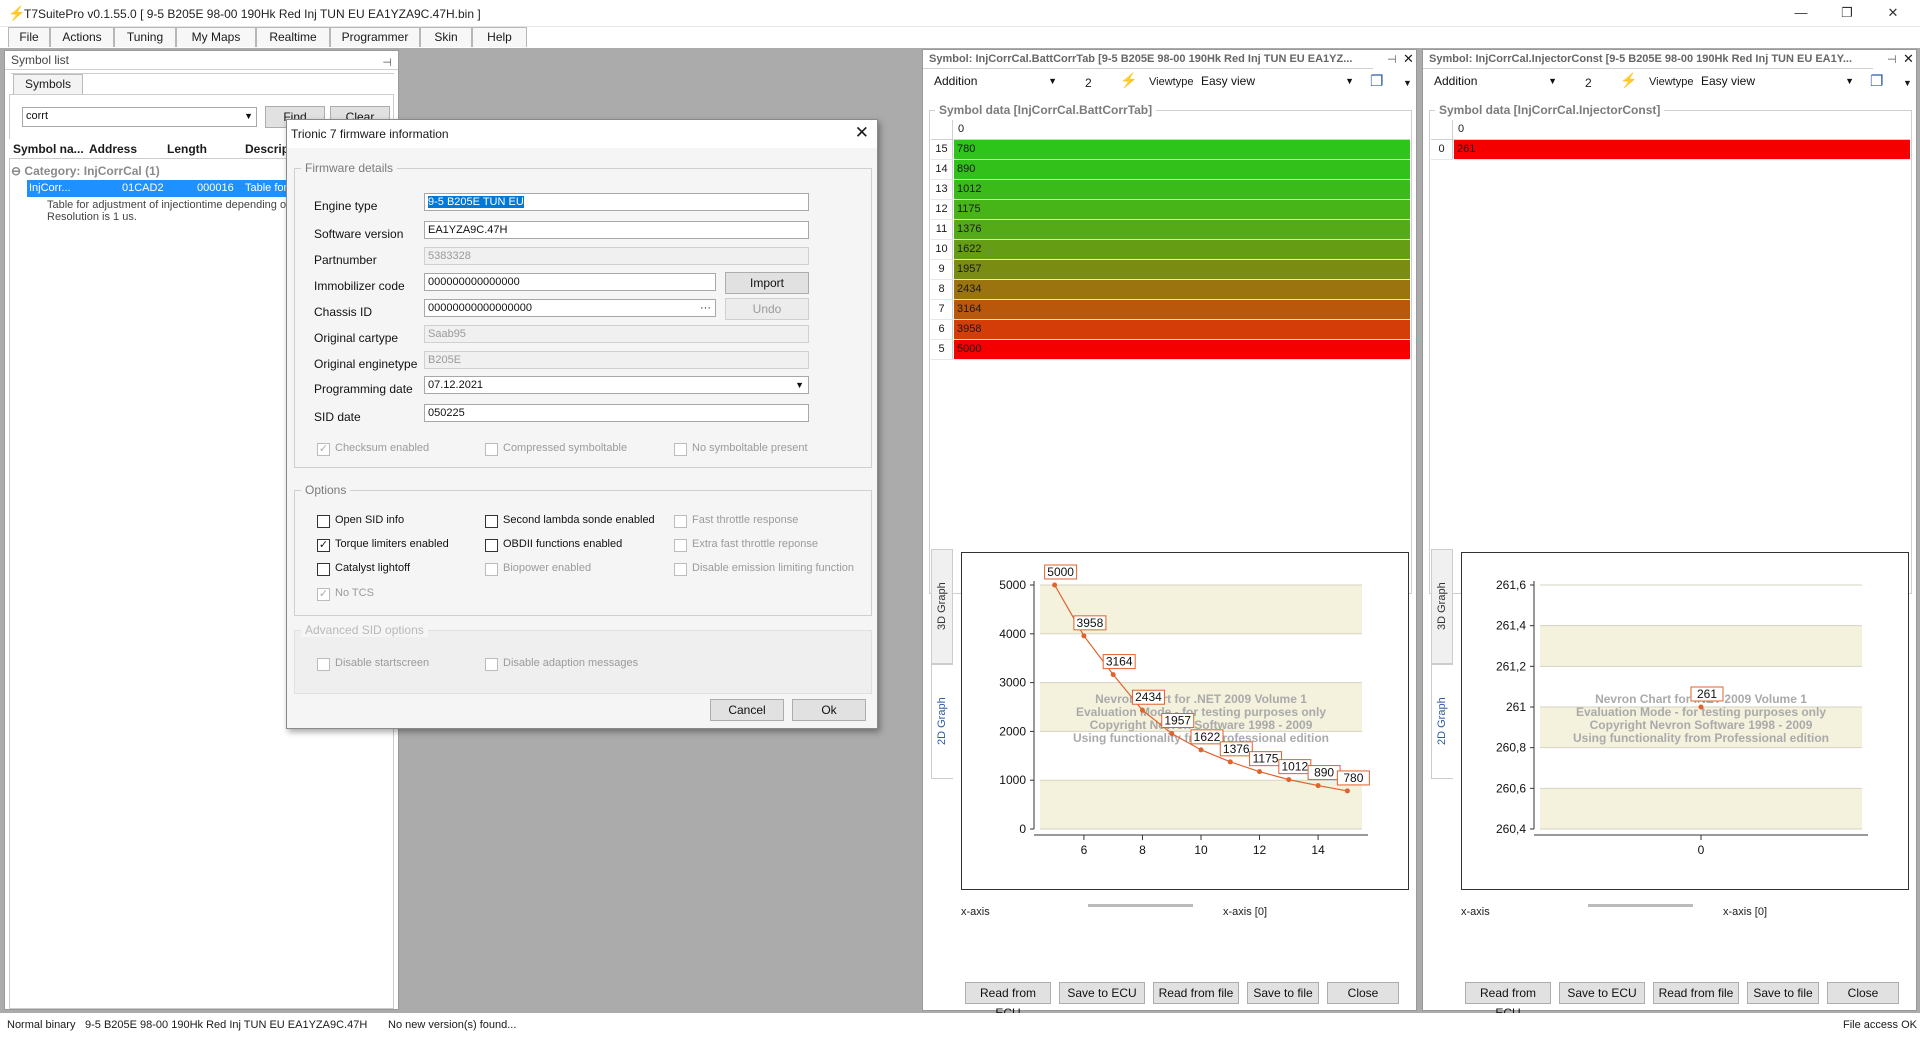  I want to click on viewer1-viewtype-select: Easy view ▼, so click(1278, 83).